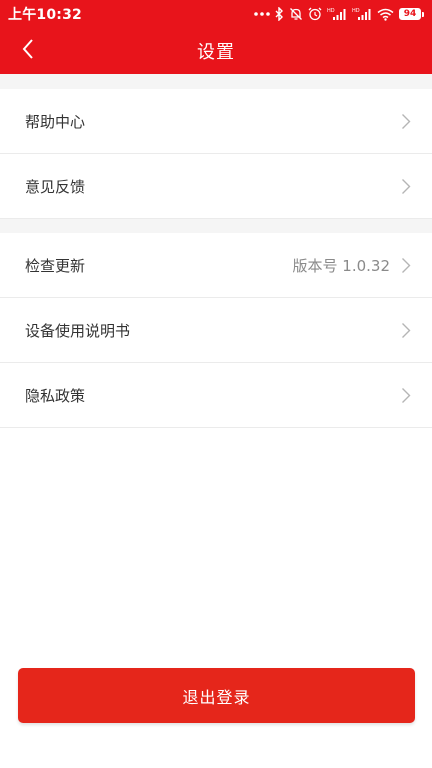  I want to click on battery-level: 94, so click(410, 14).